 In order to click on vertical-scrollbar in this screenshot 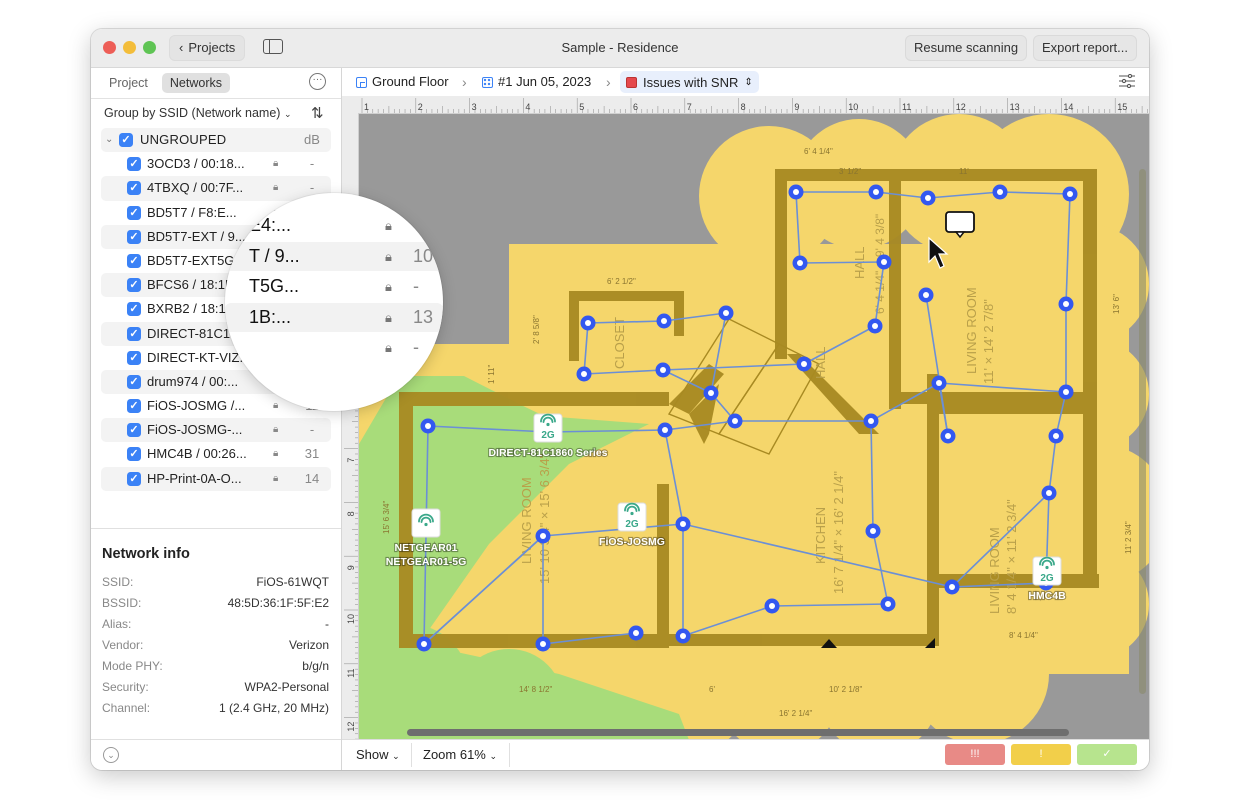, I will do `click(1142, 431)`.